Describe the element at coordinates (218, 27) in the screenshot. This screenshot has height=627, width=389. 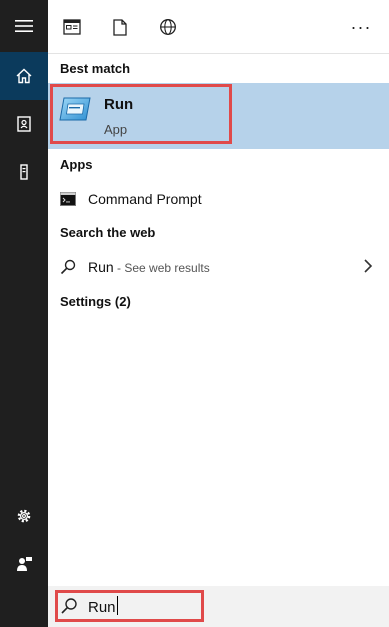
I see `filter-toolbar: ···` at that location.